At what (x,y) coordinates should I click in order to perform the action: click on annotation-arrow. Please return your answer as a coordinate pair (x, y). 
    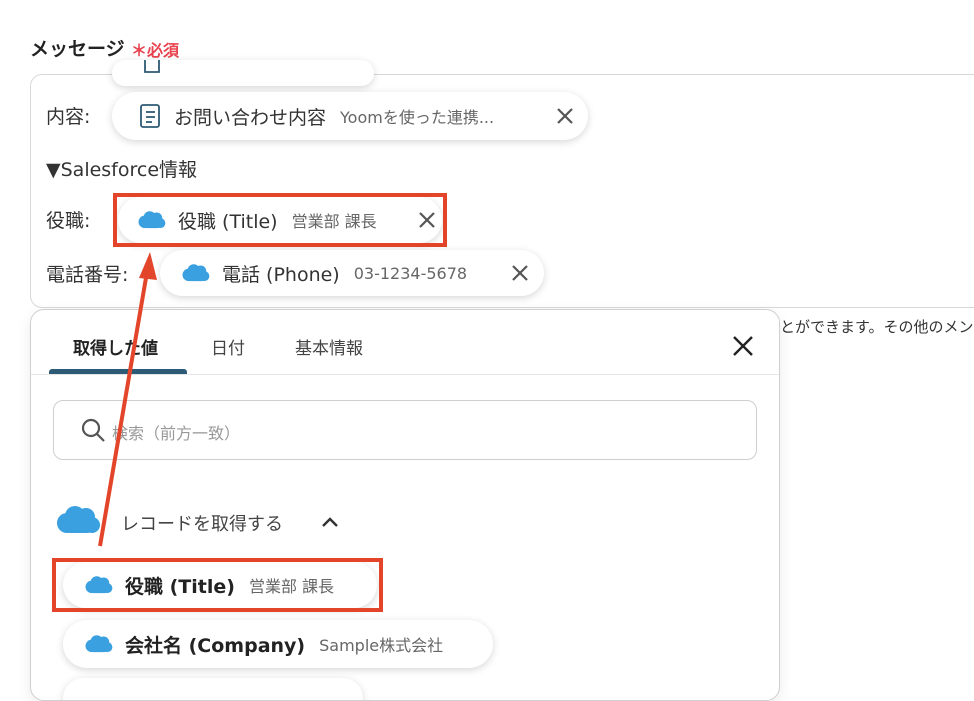
    Looking at the image, I should click on (127, 399).